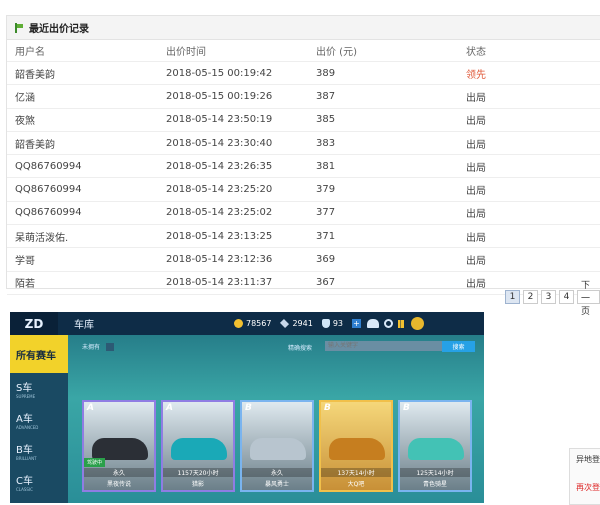 The height and width of the screenshot is (505, 600). What do you see at coordinates (219, 166) in the screenshot?
I see `cell-time: 2018-05-14 23:26:35` at bounding box center [219, 166].